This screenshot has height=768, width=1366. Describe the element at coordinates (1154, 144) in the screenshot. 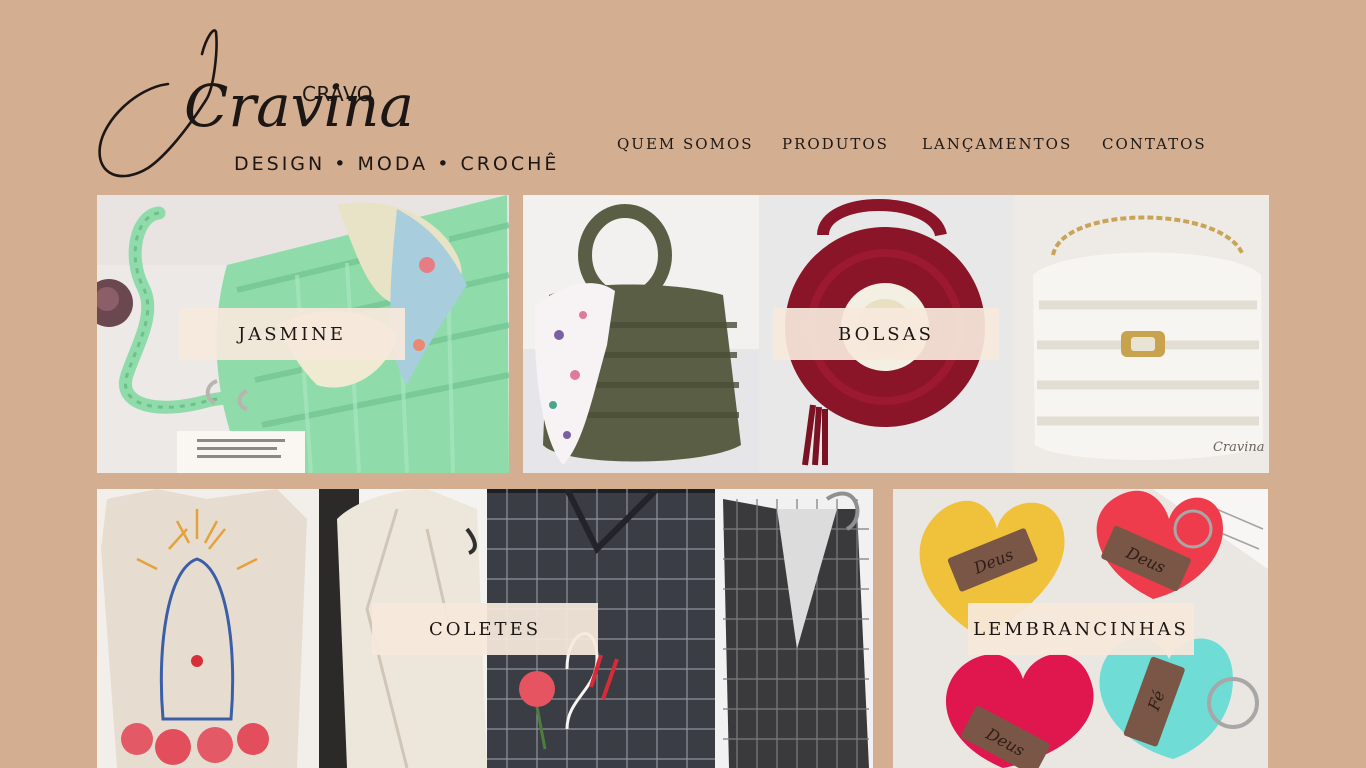

I see `nav-contatos: CONTATOS` at that location.